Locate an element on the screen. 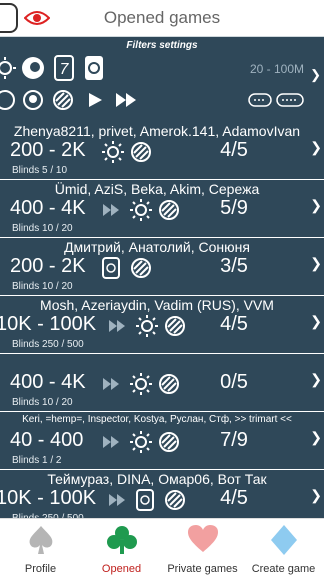 This screenshot has width=324, height=576. seven-filter-icon: 7 is located at coordinates (64, 68).